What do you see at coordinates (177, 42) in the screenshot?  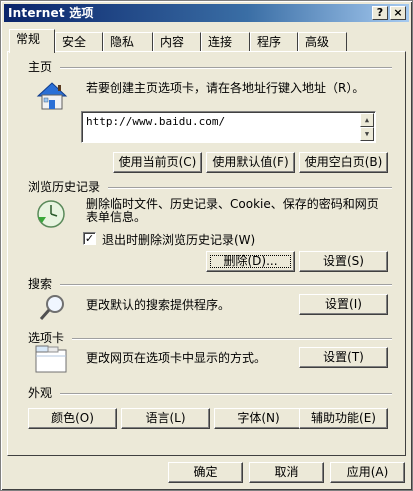 I see `tab-content: 内容` at bounding box center [177, 42].